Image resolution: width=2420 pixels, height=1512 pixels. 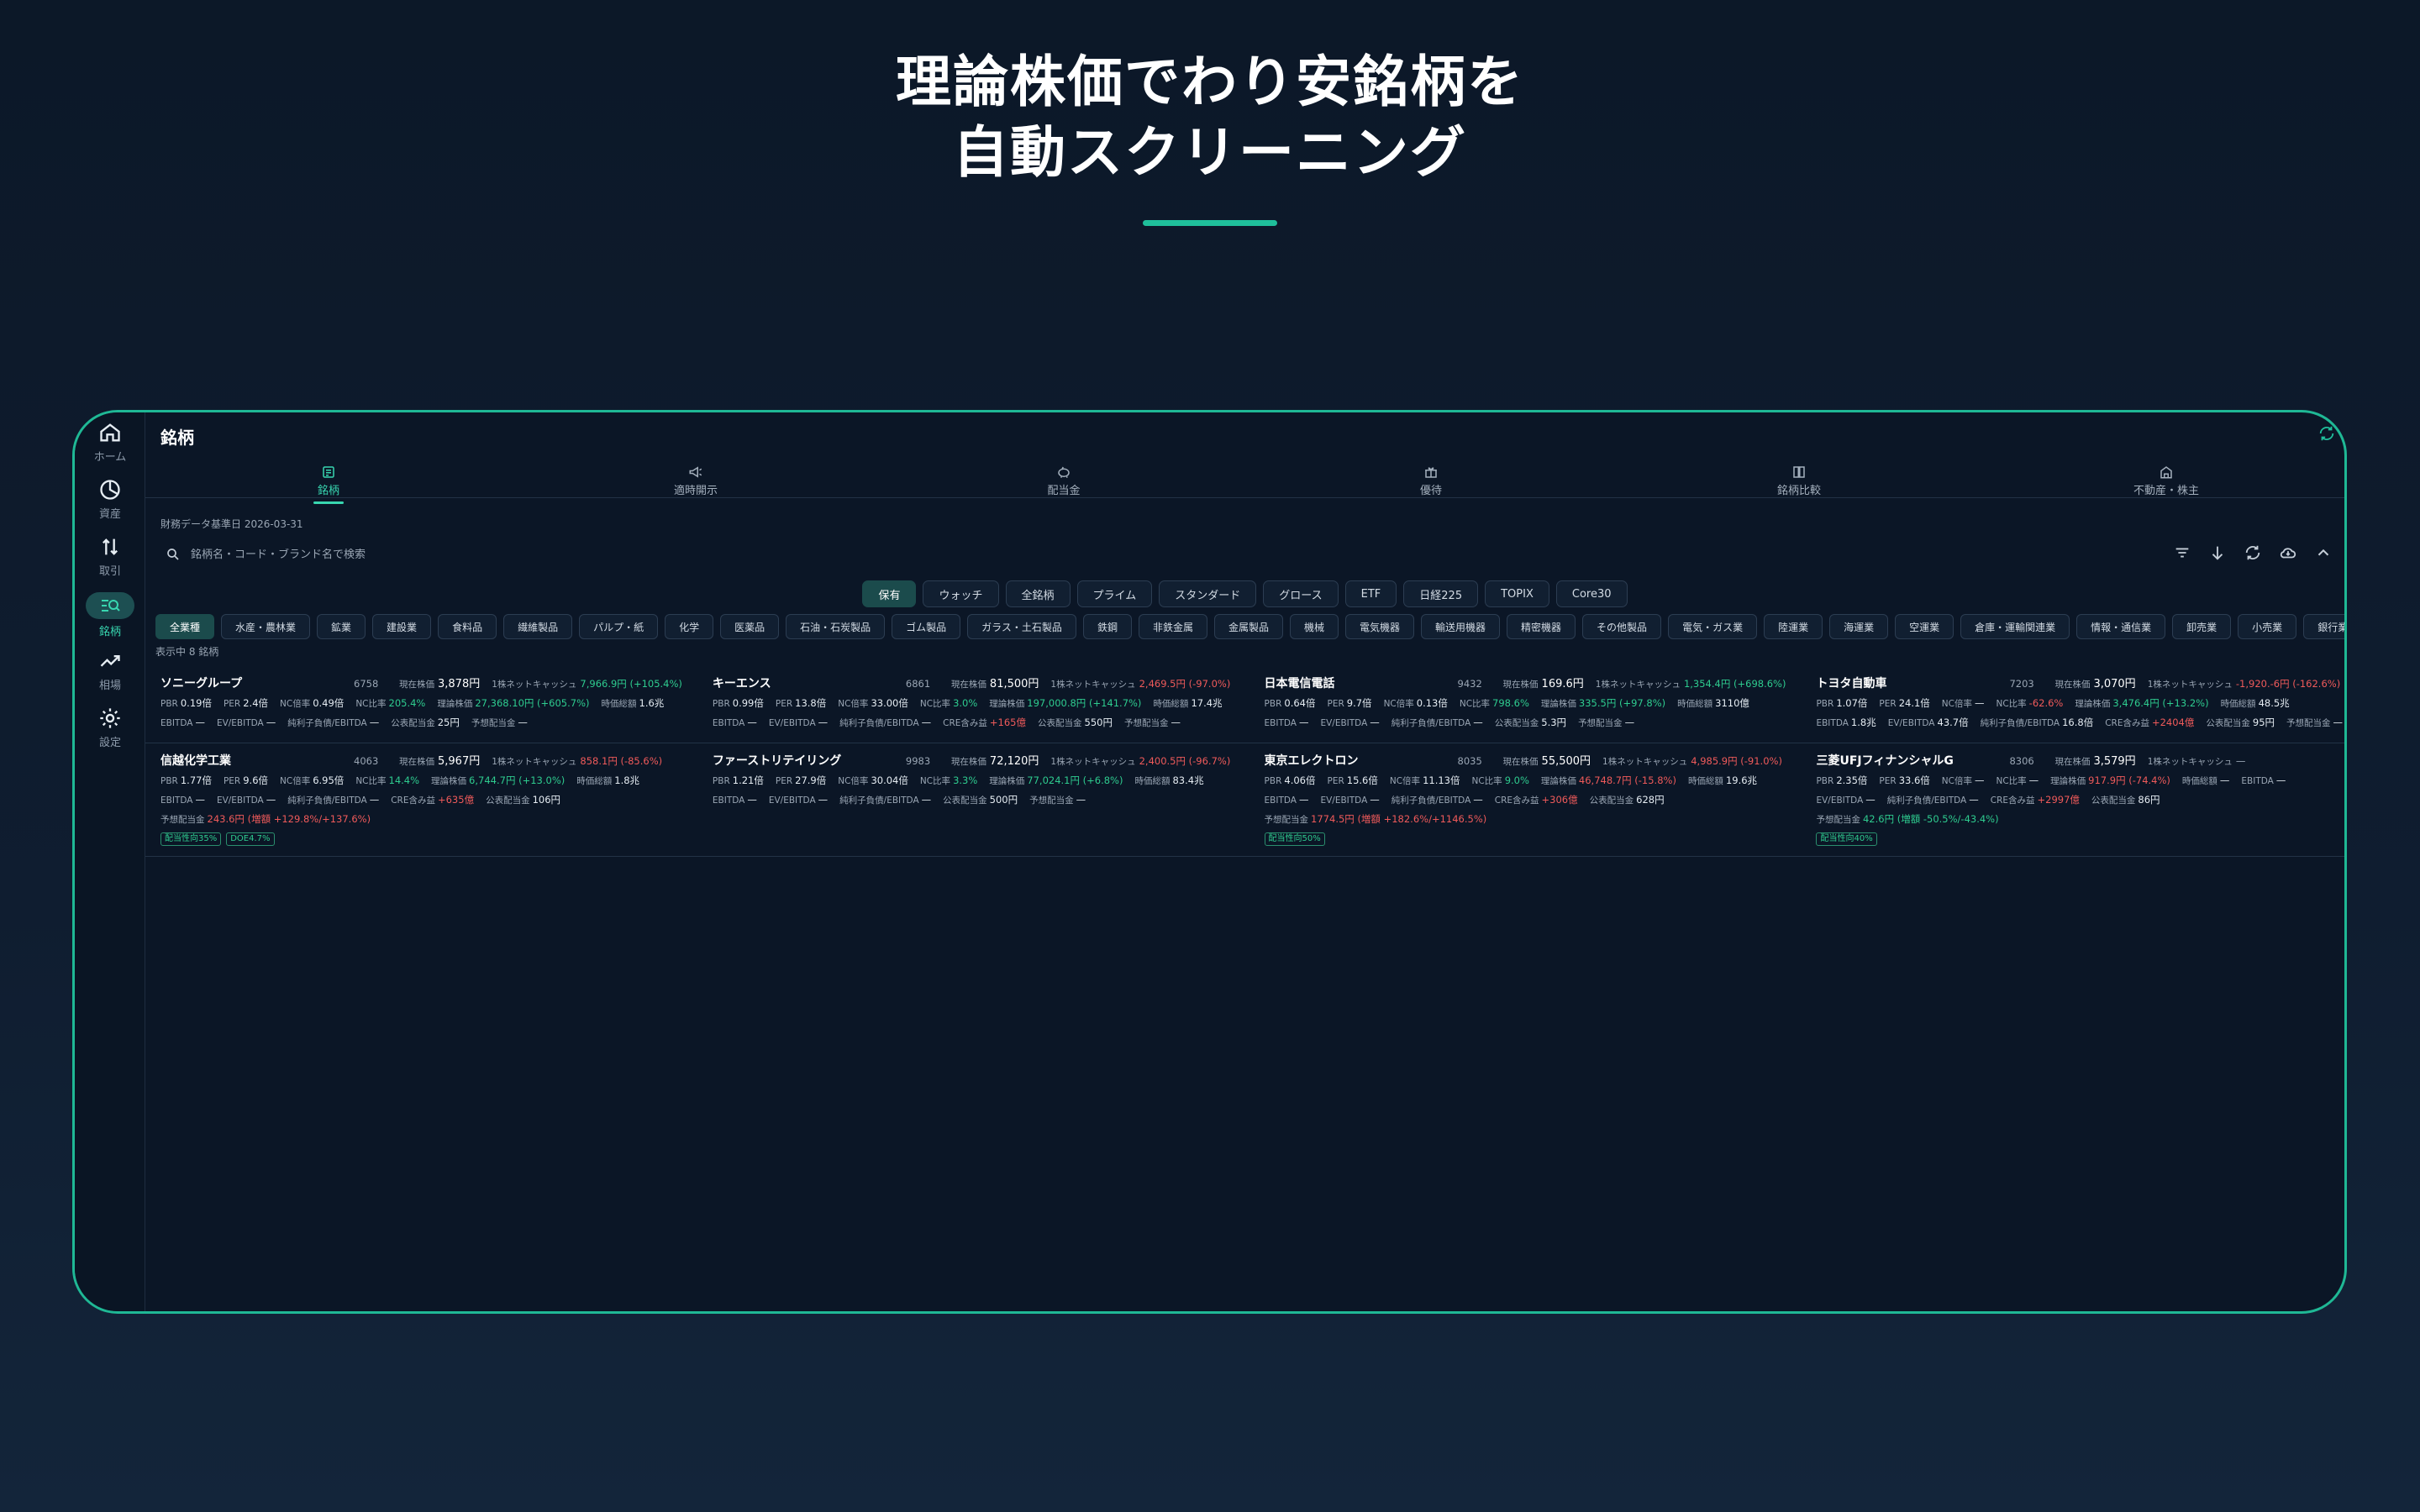 I want to click on sector-chip: 金属製品, so click(x=1248, y=626).